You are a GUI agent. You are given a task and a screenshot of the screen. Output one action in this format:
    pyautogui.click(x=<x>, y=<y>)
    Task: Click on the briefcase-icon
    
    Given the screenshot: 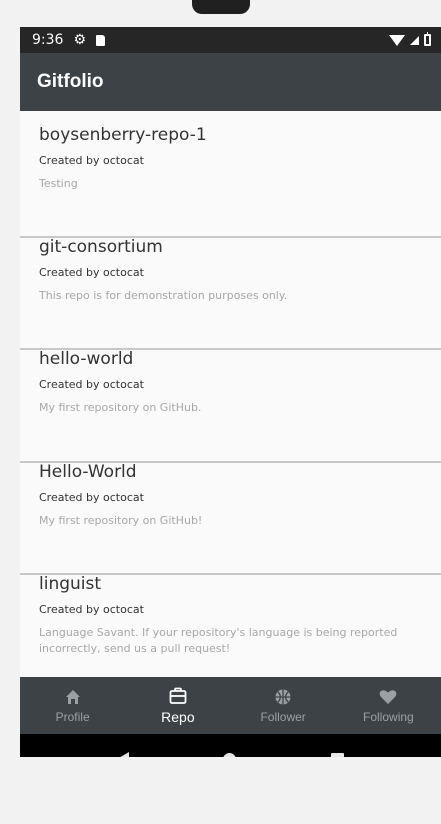 What is the action you would take?
    pyautogui.click(x=178, y=696)
    